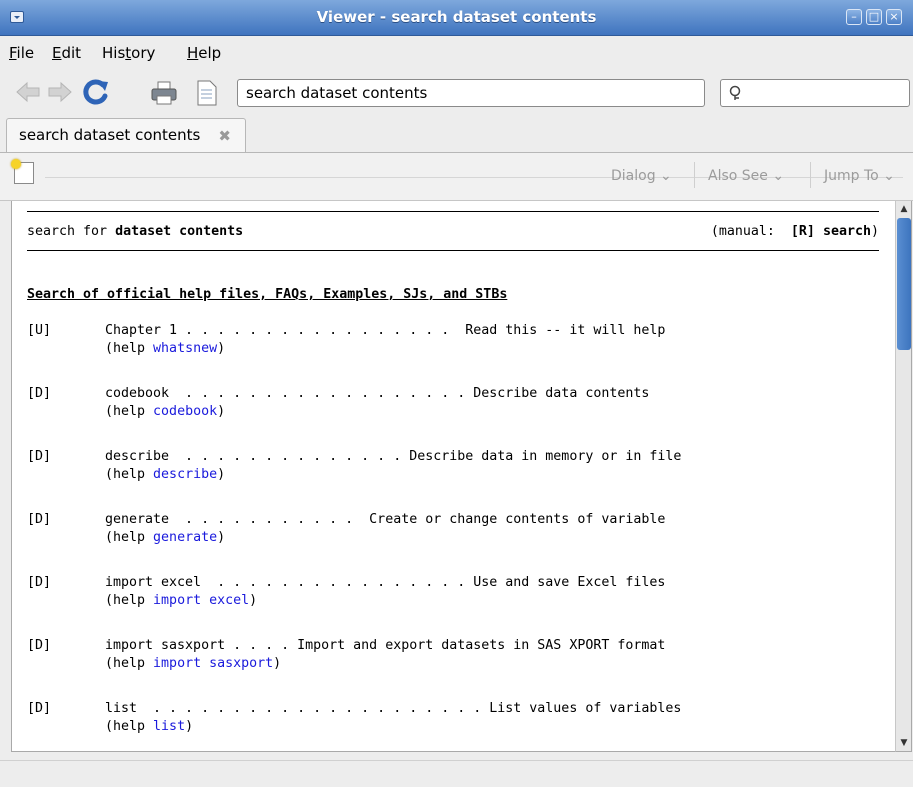 This screenshot has width=913, height=787. I want to click on scroll-thumb, so click(904, 284).